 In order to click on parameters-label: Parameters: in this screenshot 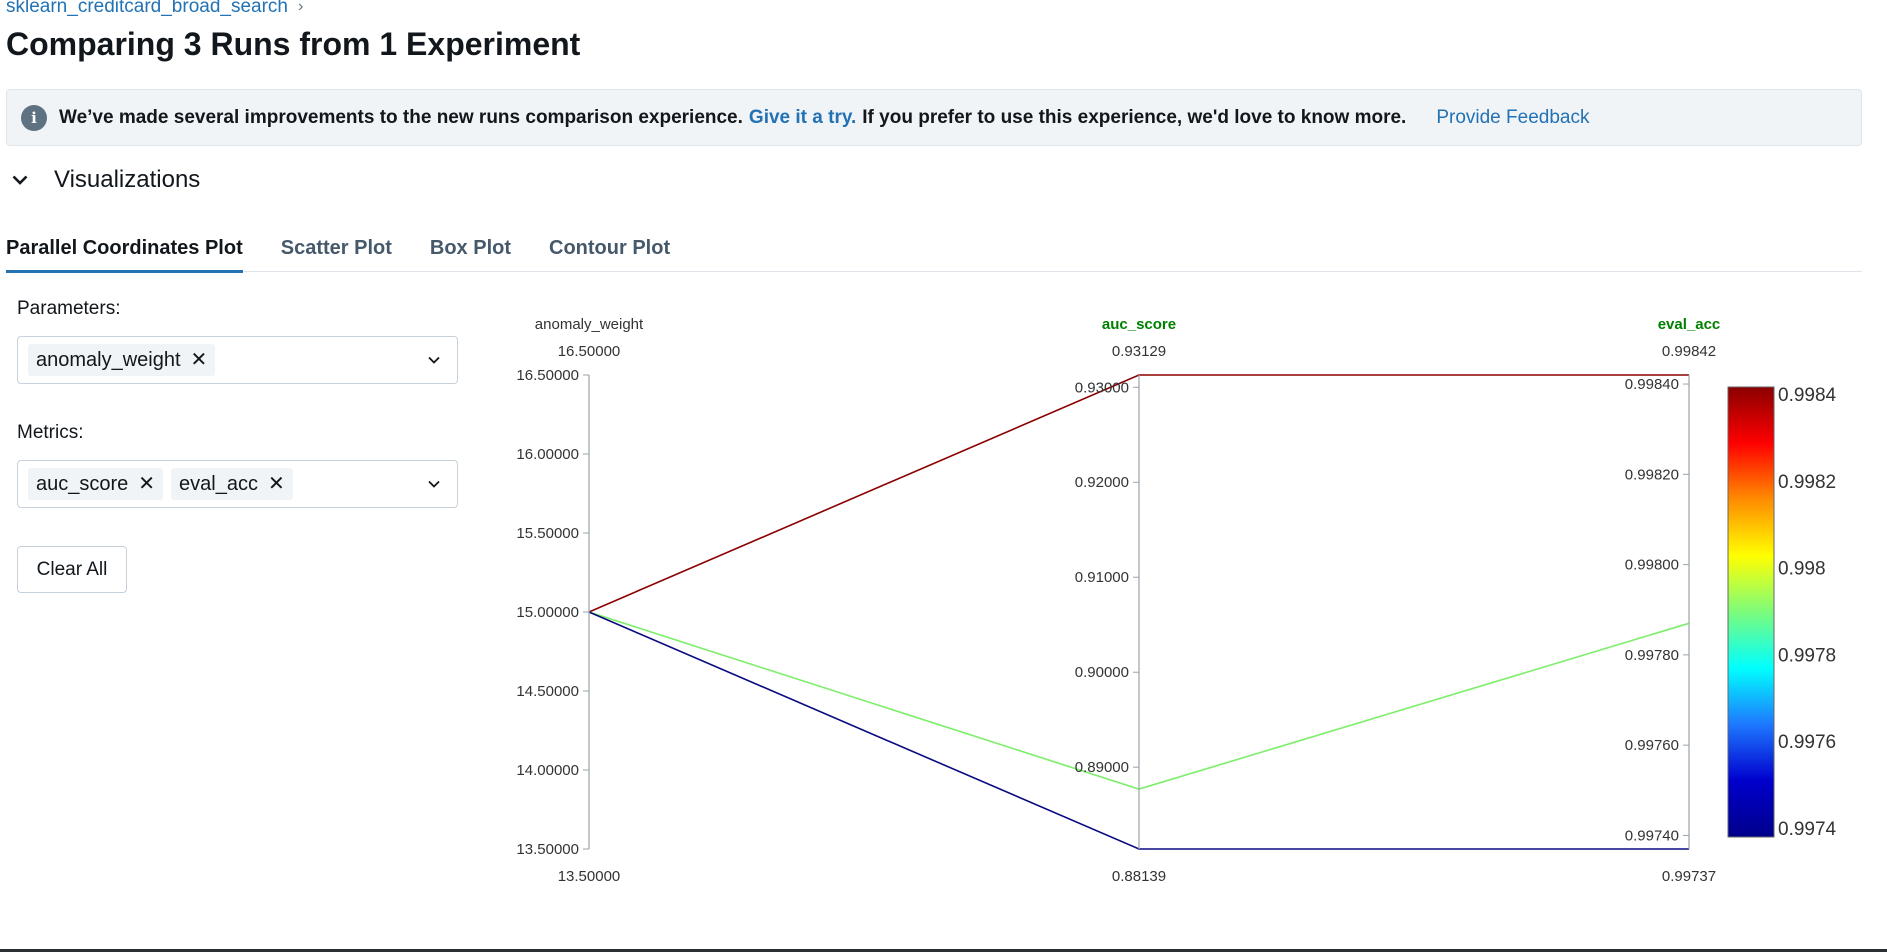, I will do `click(69, 308)`.